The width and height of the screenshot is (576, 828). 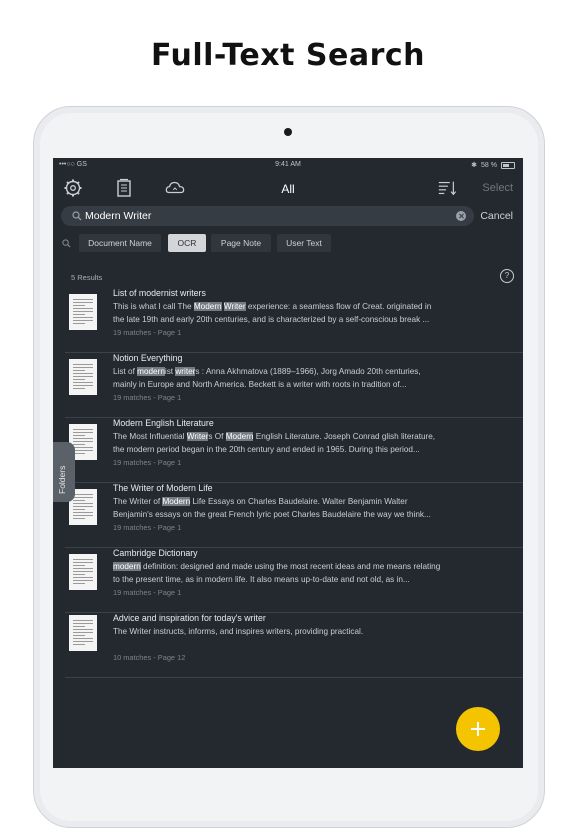 I want to click on result-title: Modern English Literature, so click(x=163, y=423).